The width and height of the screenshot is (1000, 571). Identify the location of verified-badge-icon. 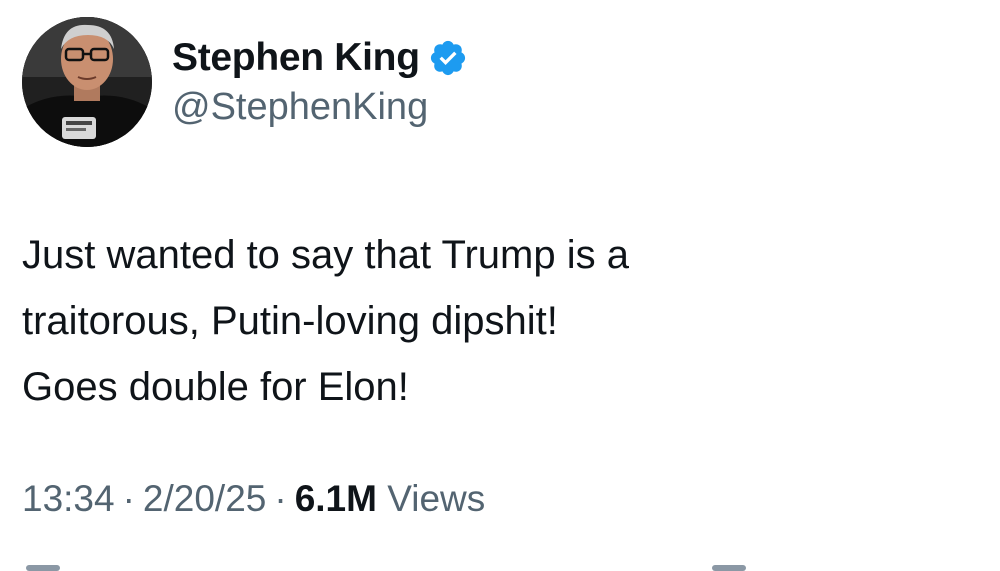
(448, 58).